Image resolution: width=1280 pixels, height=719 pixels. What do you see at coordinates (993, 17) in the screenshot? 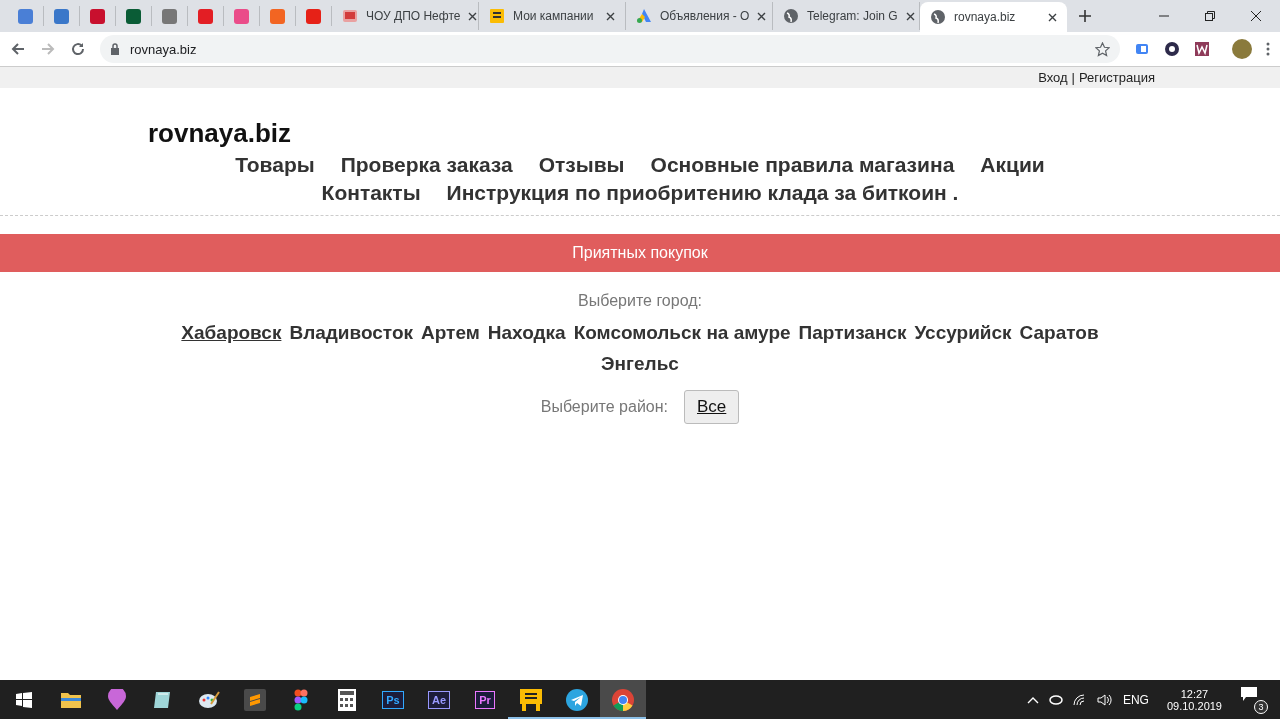
I see `browser-tab: rovnaya.biz` at bounding box center [993, 17].